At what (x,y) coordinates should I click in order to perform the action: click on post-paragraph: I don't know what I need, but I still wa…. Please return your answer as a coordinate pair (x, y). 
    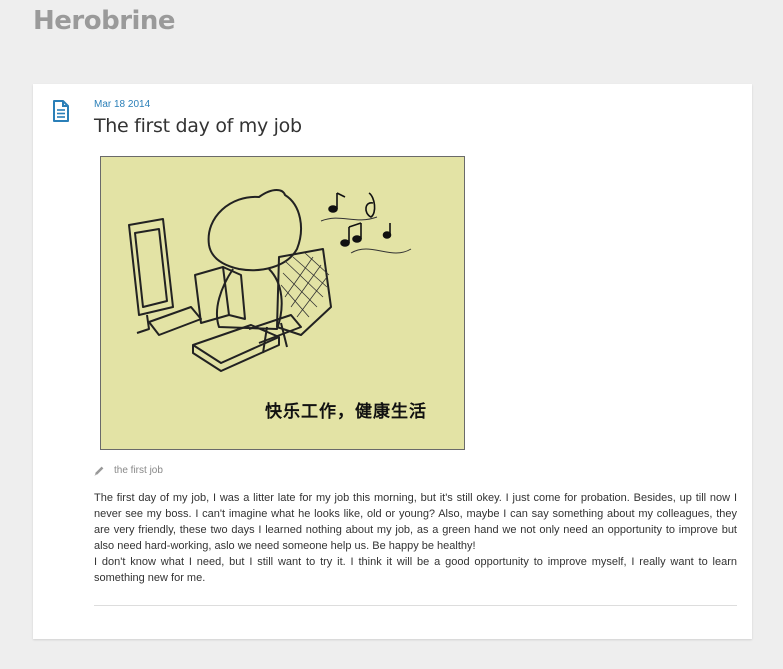
    Looking at the image, I should click on (415, 570).